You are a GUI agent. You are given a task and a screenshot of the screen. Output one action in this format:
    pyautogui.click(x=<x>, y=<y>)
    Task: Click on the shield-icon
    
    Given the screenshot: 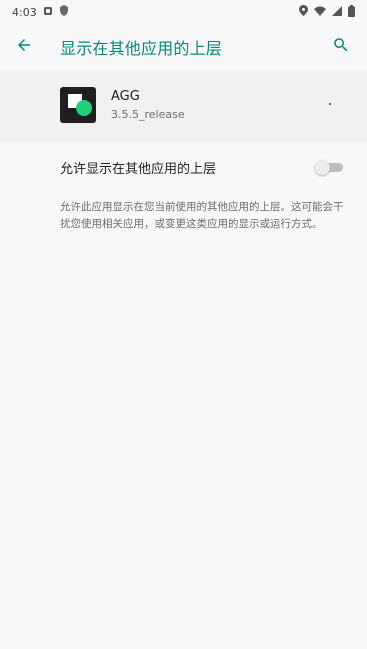 What is the action you would take?
    pyautogui.click(x=64, y=12)
    